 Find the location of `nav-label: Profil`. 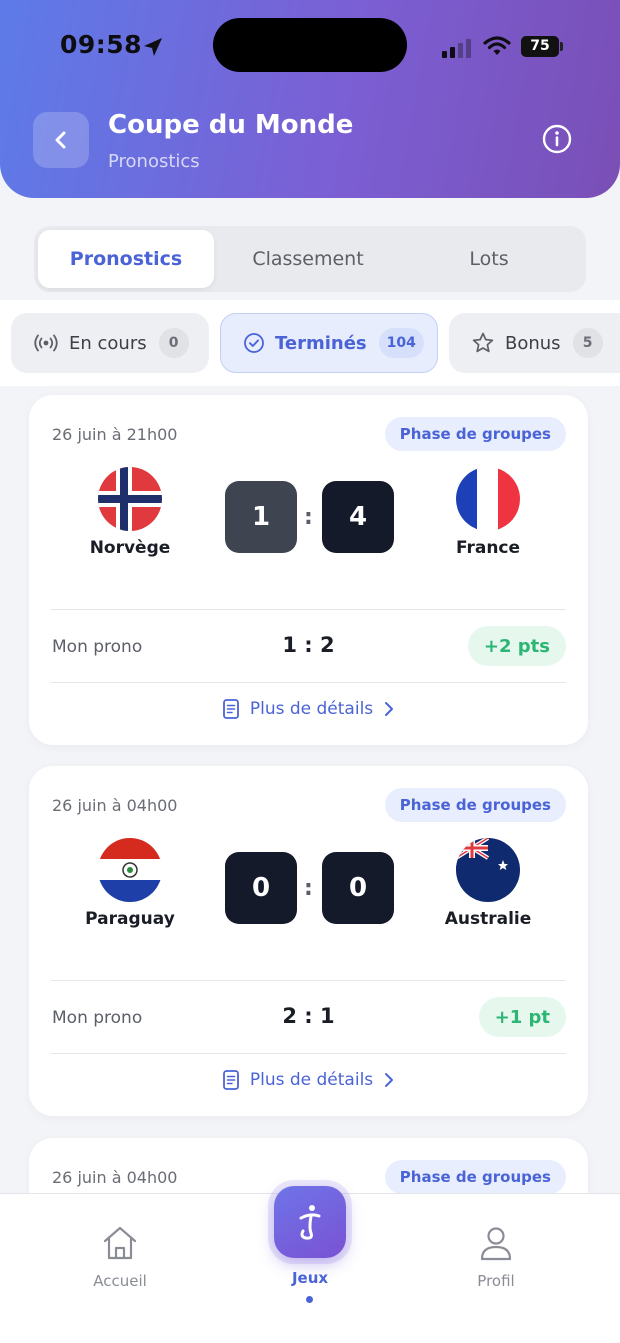

nav-label: Profil is located at coordinates (496, 1281).